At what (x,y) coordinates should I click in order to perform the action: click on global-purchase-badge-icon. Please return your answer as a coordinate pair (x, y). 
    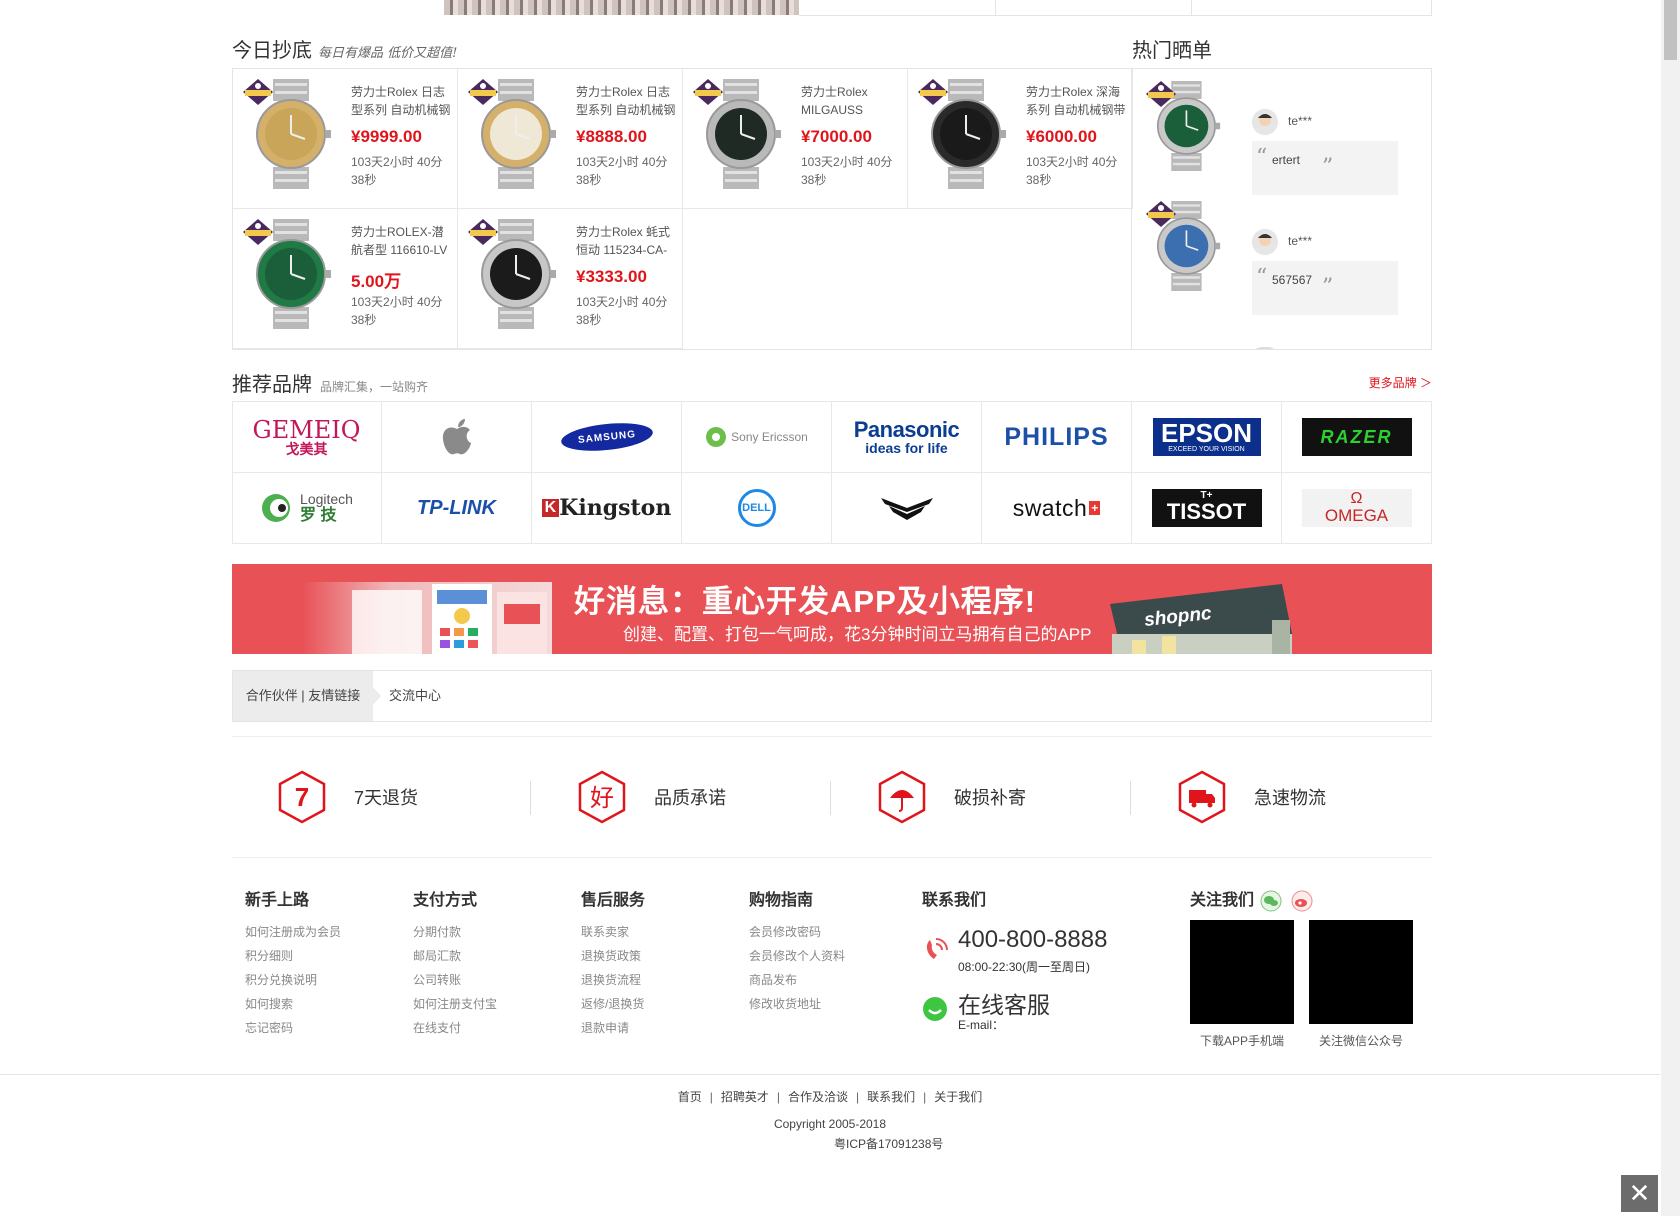
    Looking at the image, I should click on (708, 92).